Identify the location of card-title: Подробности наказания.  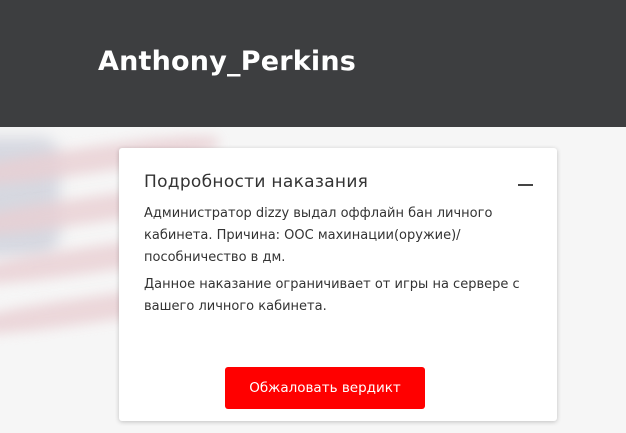
(256, 182).